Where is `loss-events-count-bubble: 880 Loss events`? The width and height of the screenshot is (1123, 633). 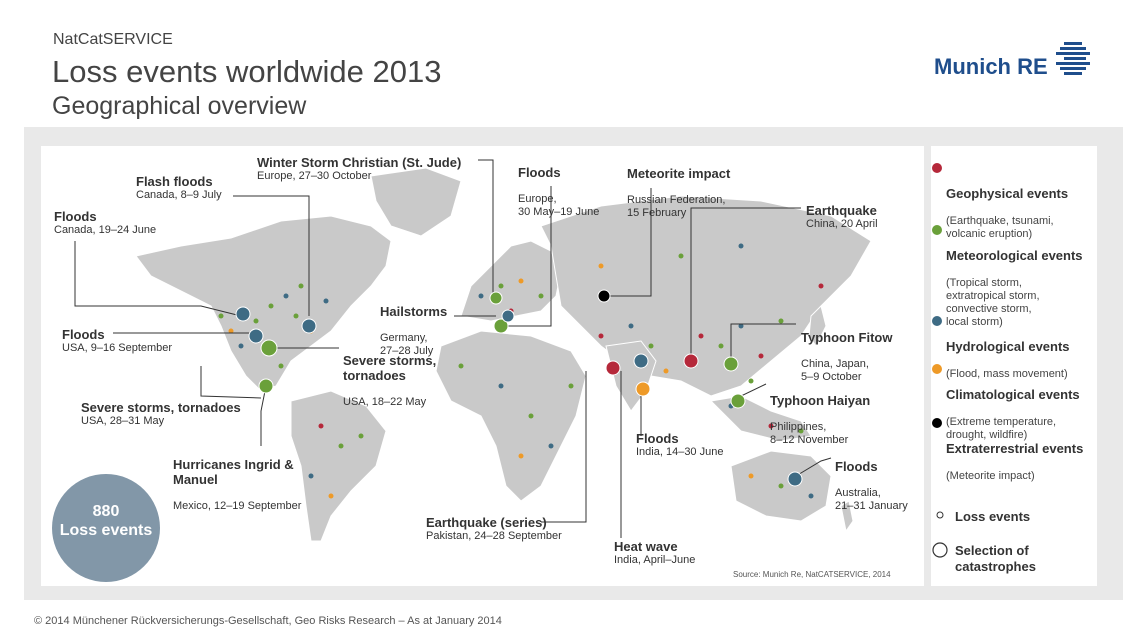
loss-events-count-bubble: 880 Loss events is located at coordinates (106, 528).